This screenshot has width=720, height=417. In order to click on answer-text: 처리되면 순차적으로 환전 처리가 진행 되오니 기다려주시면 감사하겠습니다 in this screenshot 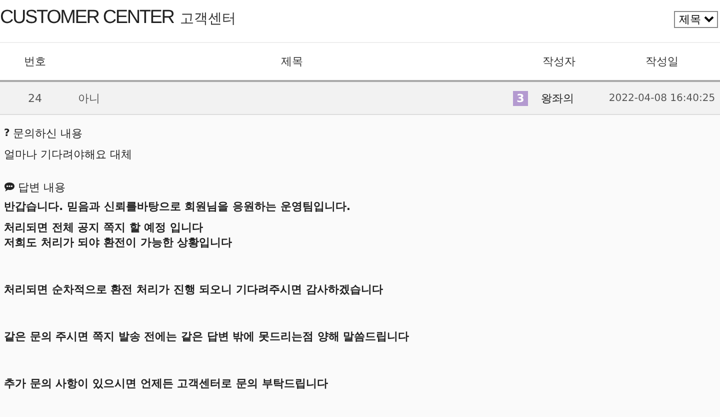, I will do `click(194, 289)`.